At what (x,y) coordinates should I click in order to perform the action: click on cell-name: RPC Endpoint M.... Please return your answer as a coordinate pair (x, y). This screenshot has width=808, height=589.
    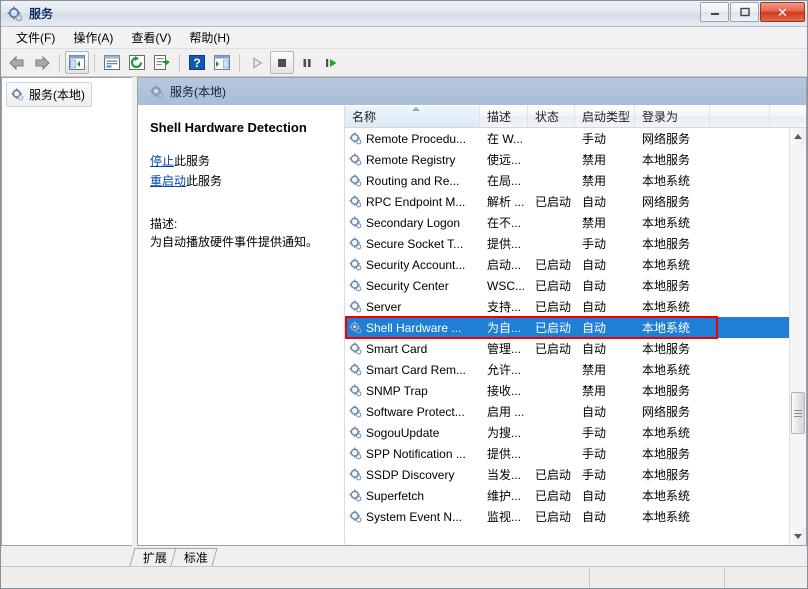
    Looking at the image, I should click on (412, 202).